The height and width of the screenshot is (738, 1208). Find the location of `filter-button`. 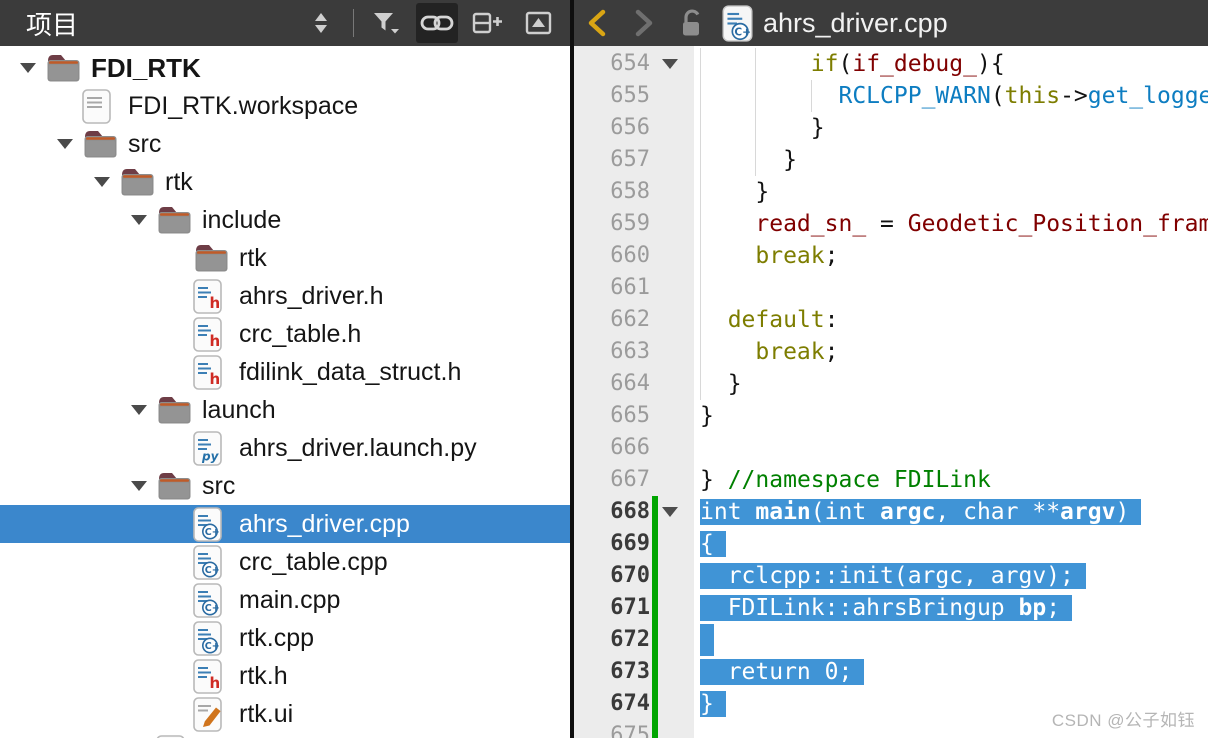

filter-button is located at coordinates (386, 23).